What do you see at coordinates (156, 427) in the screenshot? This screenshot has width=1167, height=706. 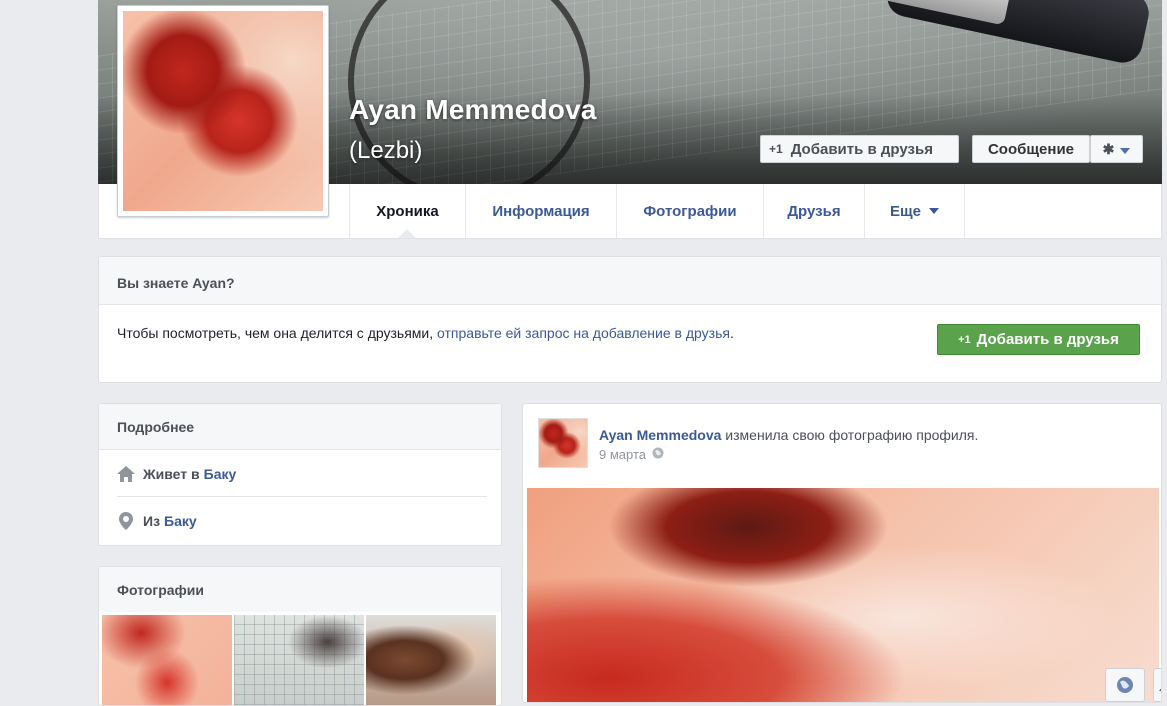 I see `card-title: Подробнее` at bounding box center [156, 427].